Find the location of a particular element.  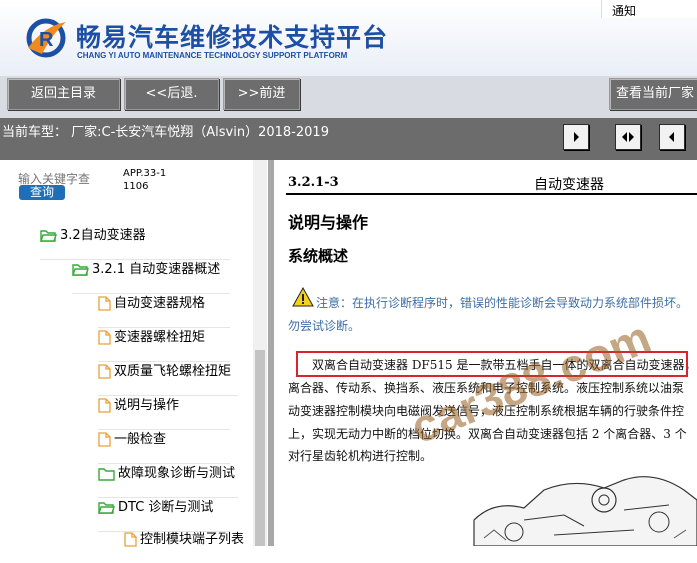

current-vehicle-label: 当前车型： 厂家:C-长安汽车悦翔（Alsvin）2018-2019 is located at coordinates (165, 132).